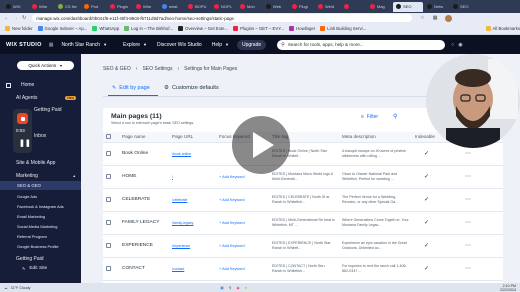  Describe the element at coordinates (249, 7) in the screenshot. I see `browser-tab: Mon` at that location.